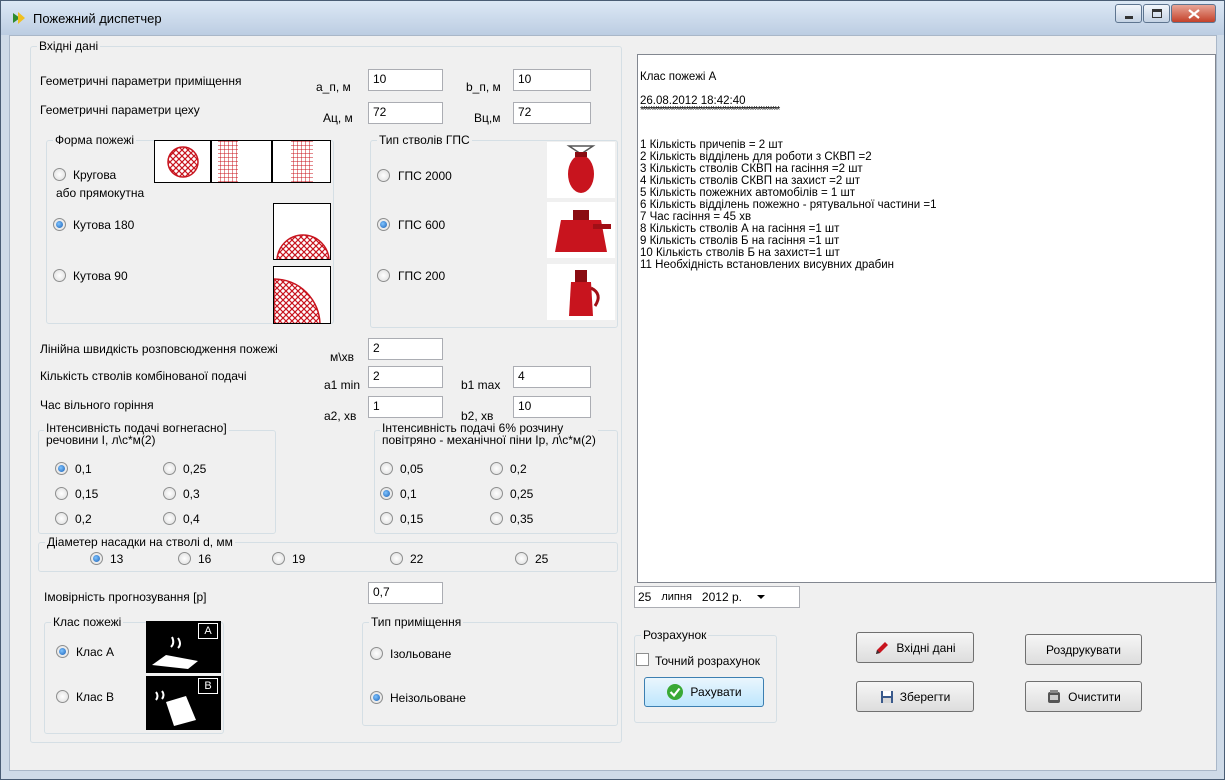 The image size is (1225, 780). I want to click on combined-nozzles-label: Кількість стволів комбінованої подачі, so click(143, 376).